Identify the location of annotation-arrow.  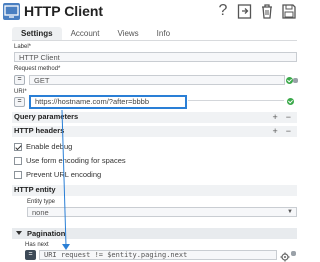
(65, 179).